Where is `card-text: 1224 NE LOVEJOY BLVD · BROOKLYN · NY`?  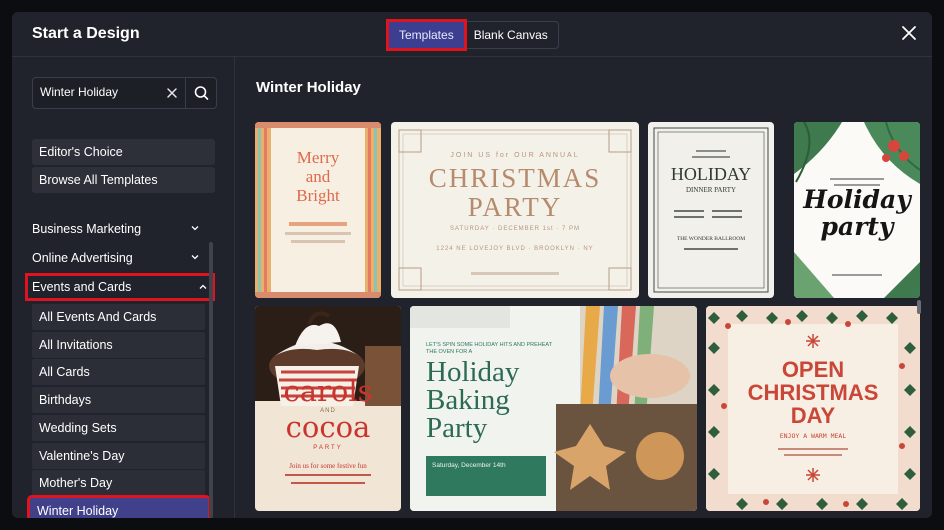
card-text: 1224 NE LOVEJOY BLVD · BROOKLYN · NY is located at coordinates (515, 249).